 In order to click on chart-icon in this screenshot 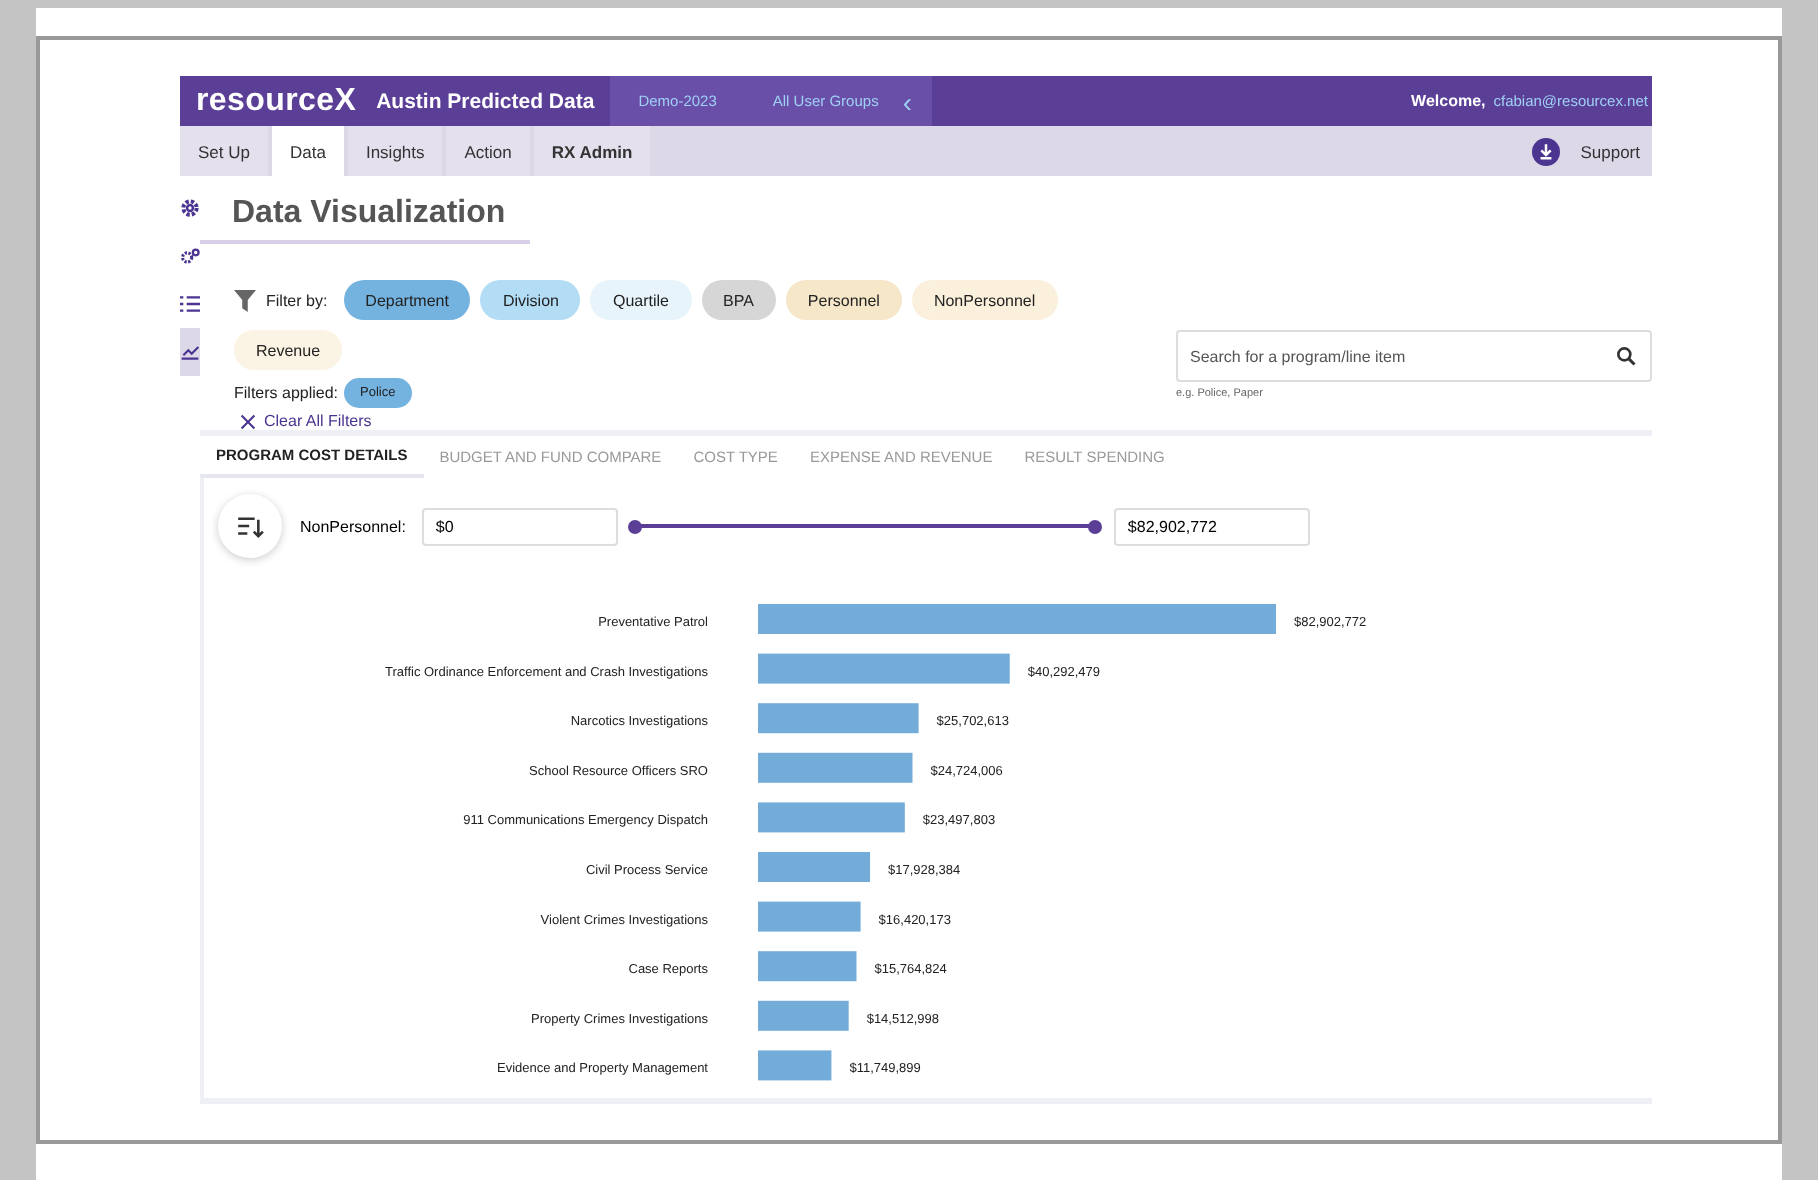, I will do `click(190, 352)`.